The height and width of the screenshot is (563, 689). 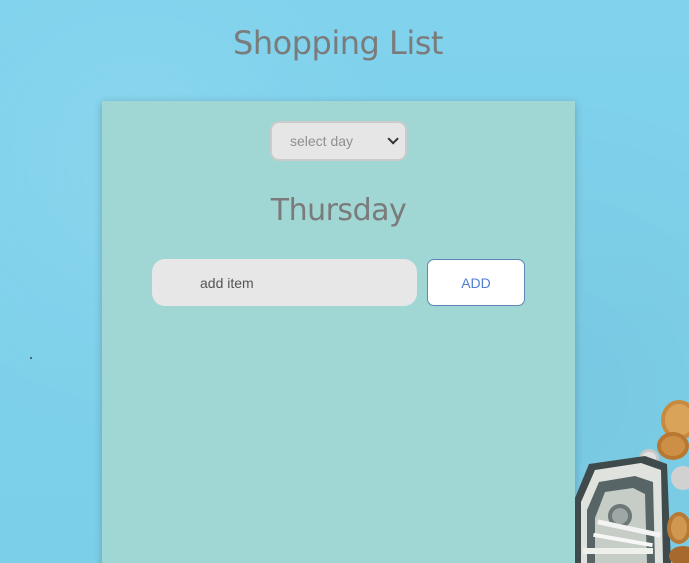 What do you see at coordinates (338, 210) in the screenshot?
I see `day-heading: Thursday` at bounding box center [338, 210].